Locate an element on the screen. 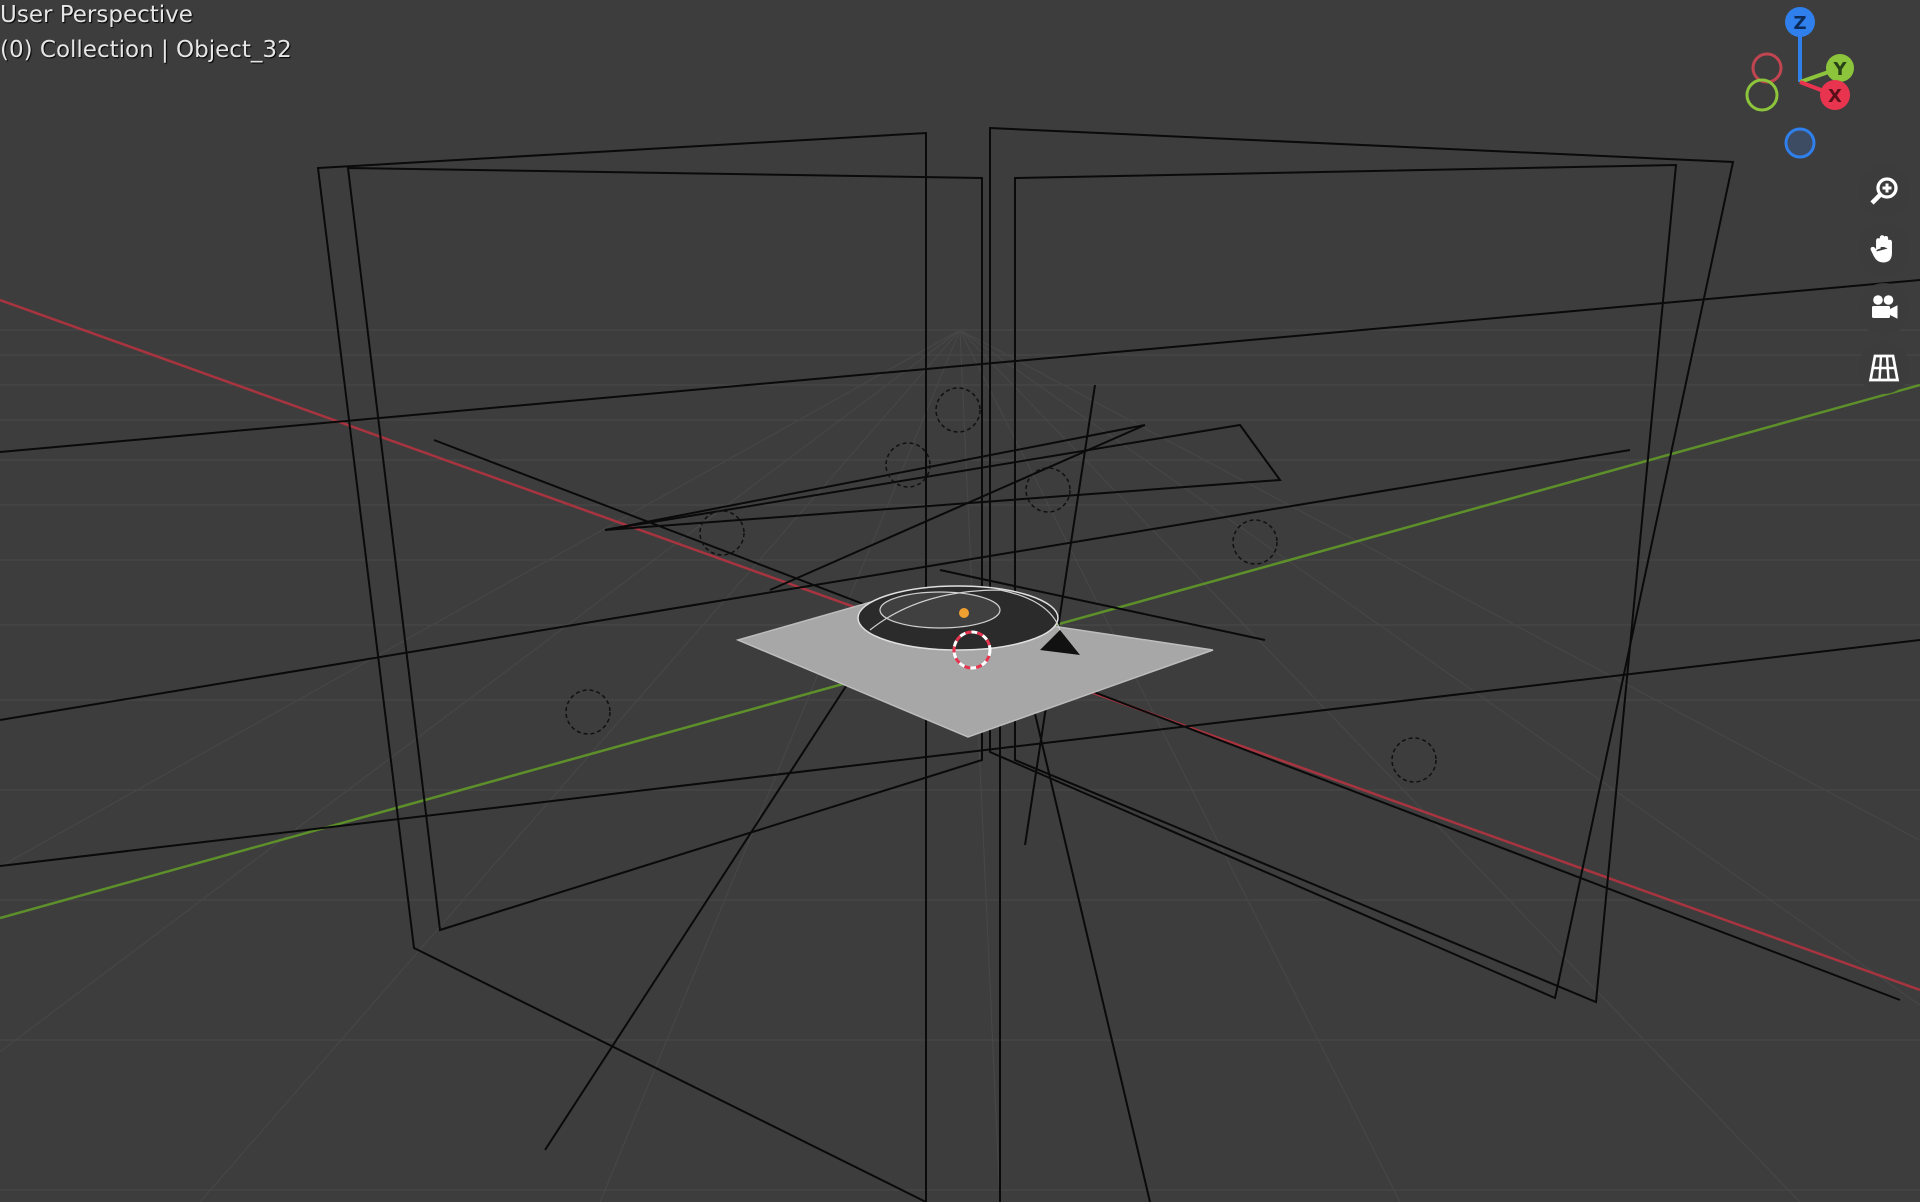 The height and width of the screenshot is (1202, 1920). view-mode-label: User Perspective is located at coordinates (96, 15).